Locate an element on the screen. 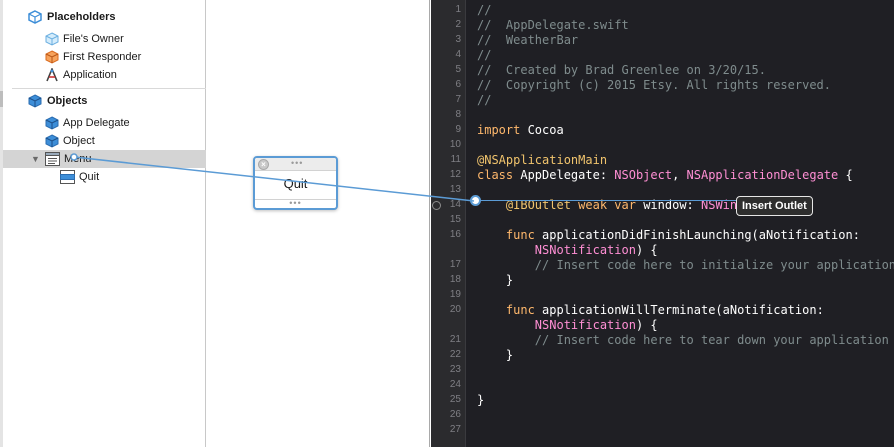  line-number: 15 is located at coordinates (455, 219).